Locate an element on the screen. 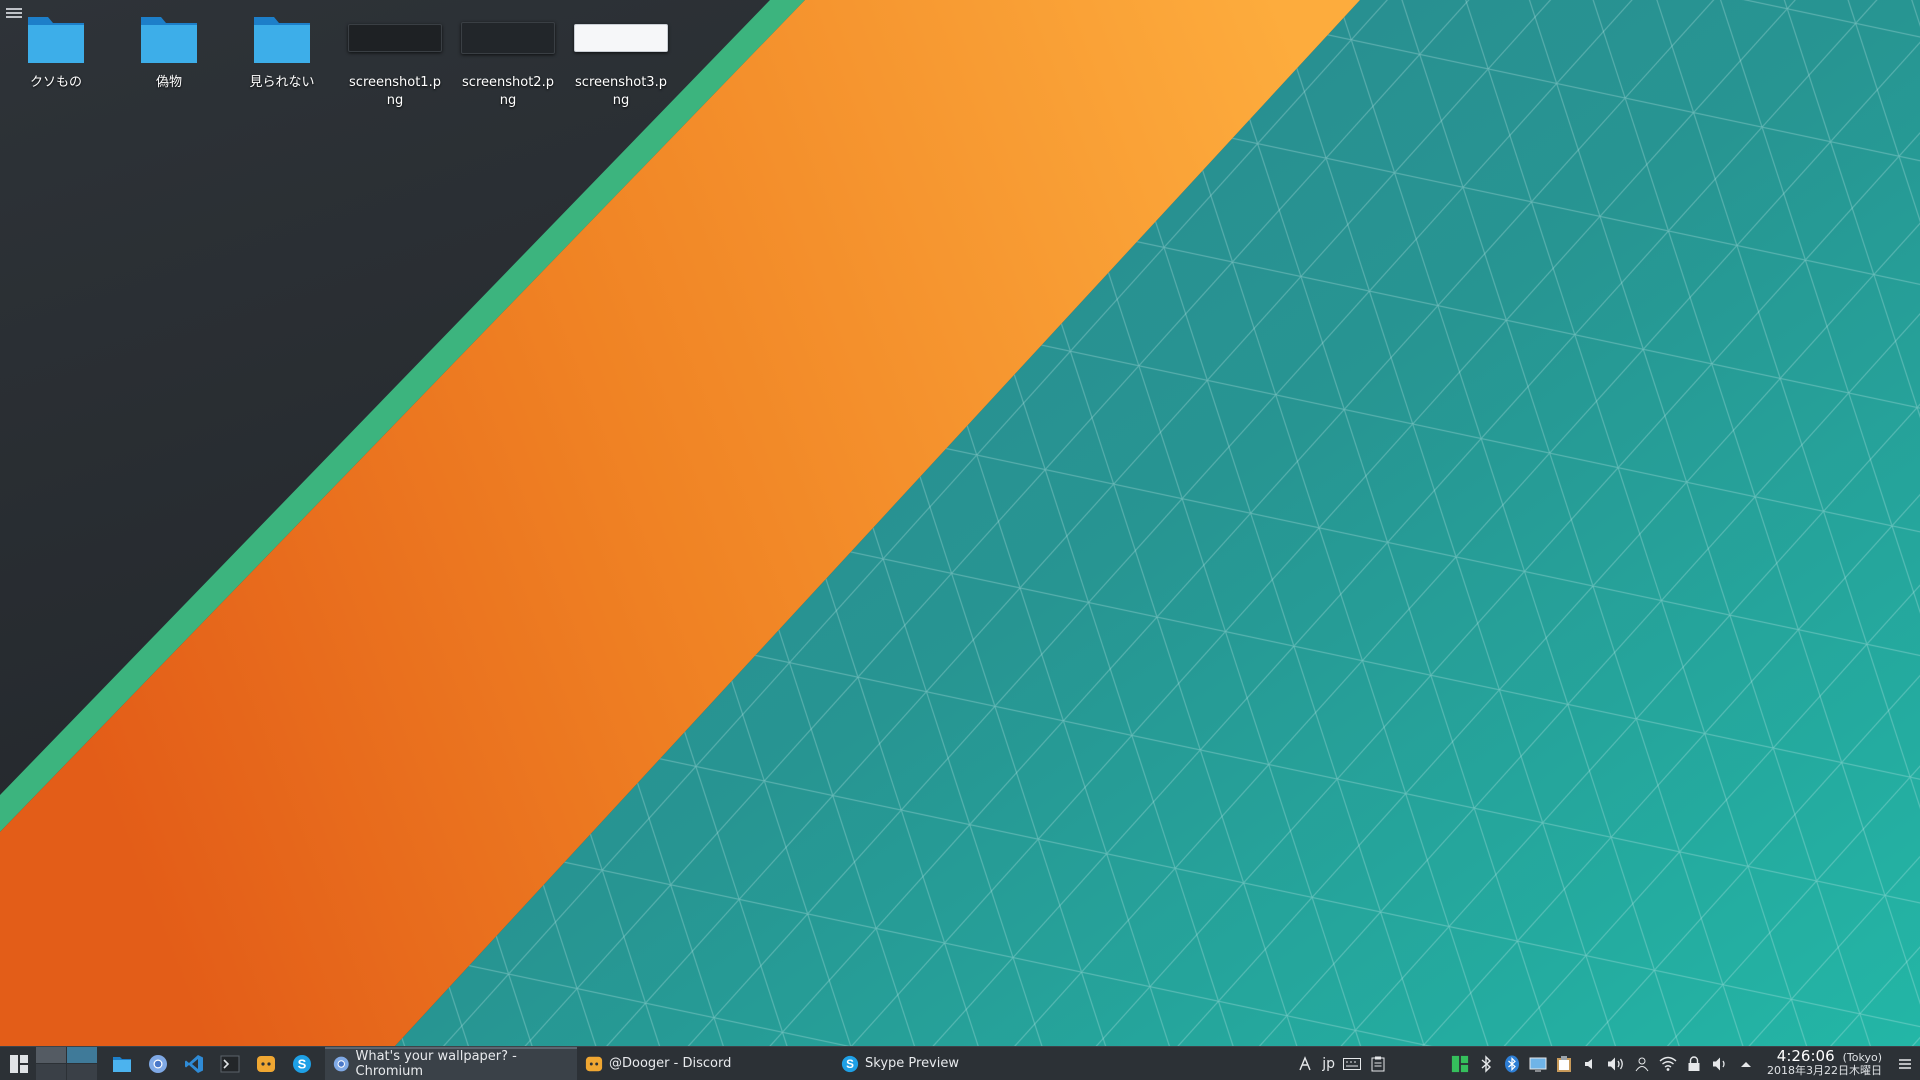 Image resolution: width=1920 pixels, height=1080 pixels. task-title: @Dooger - Discord is located at coordinates (670, 1063).